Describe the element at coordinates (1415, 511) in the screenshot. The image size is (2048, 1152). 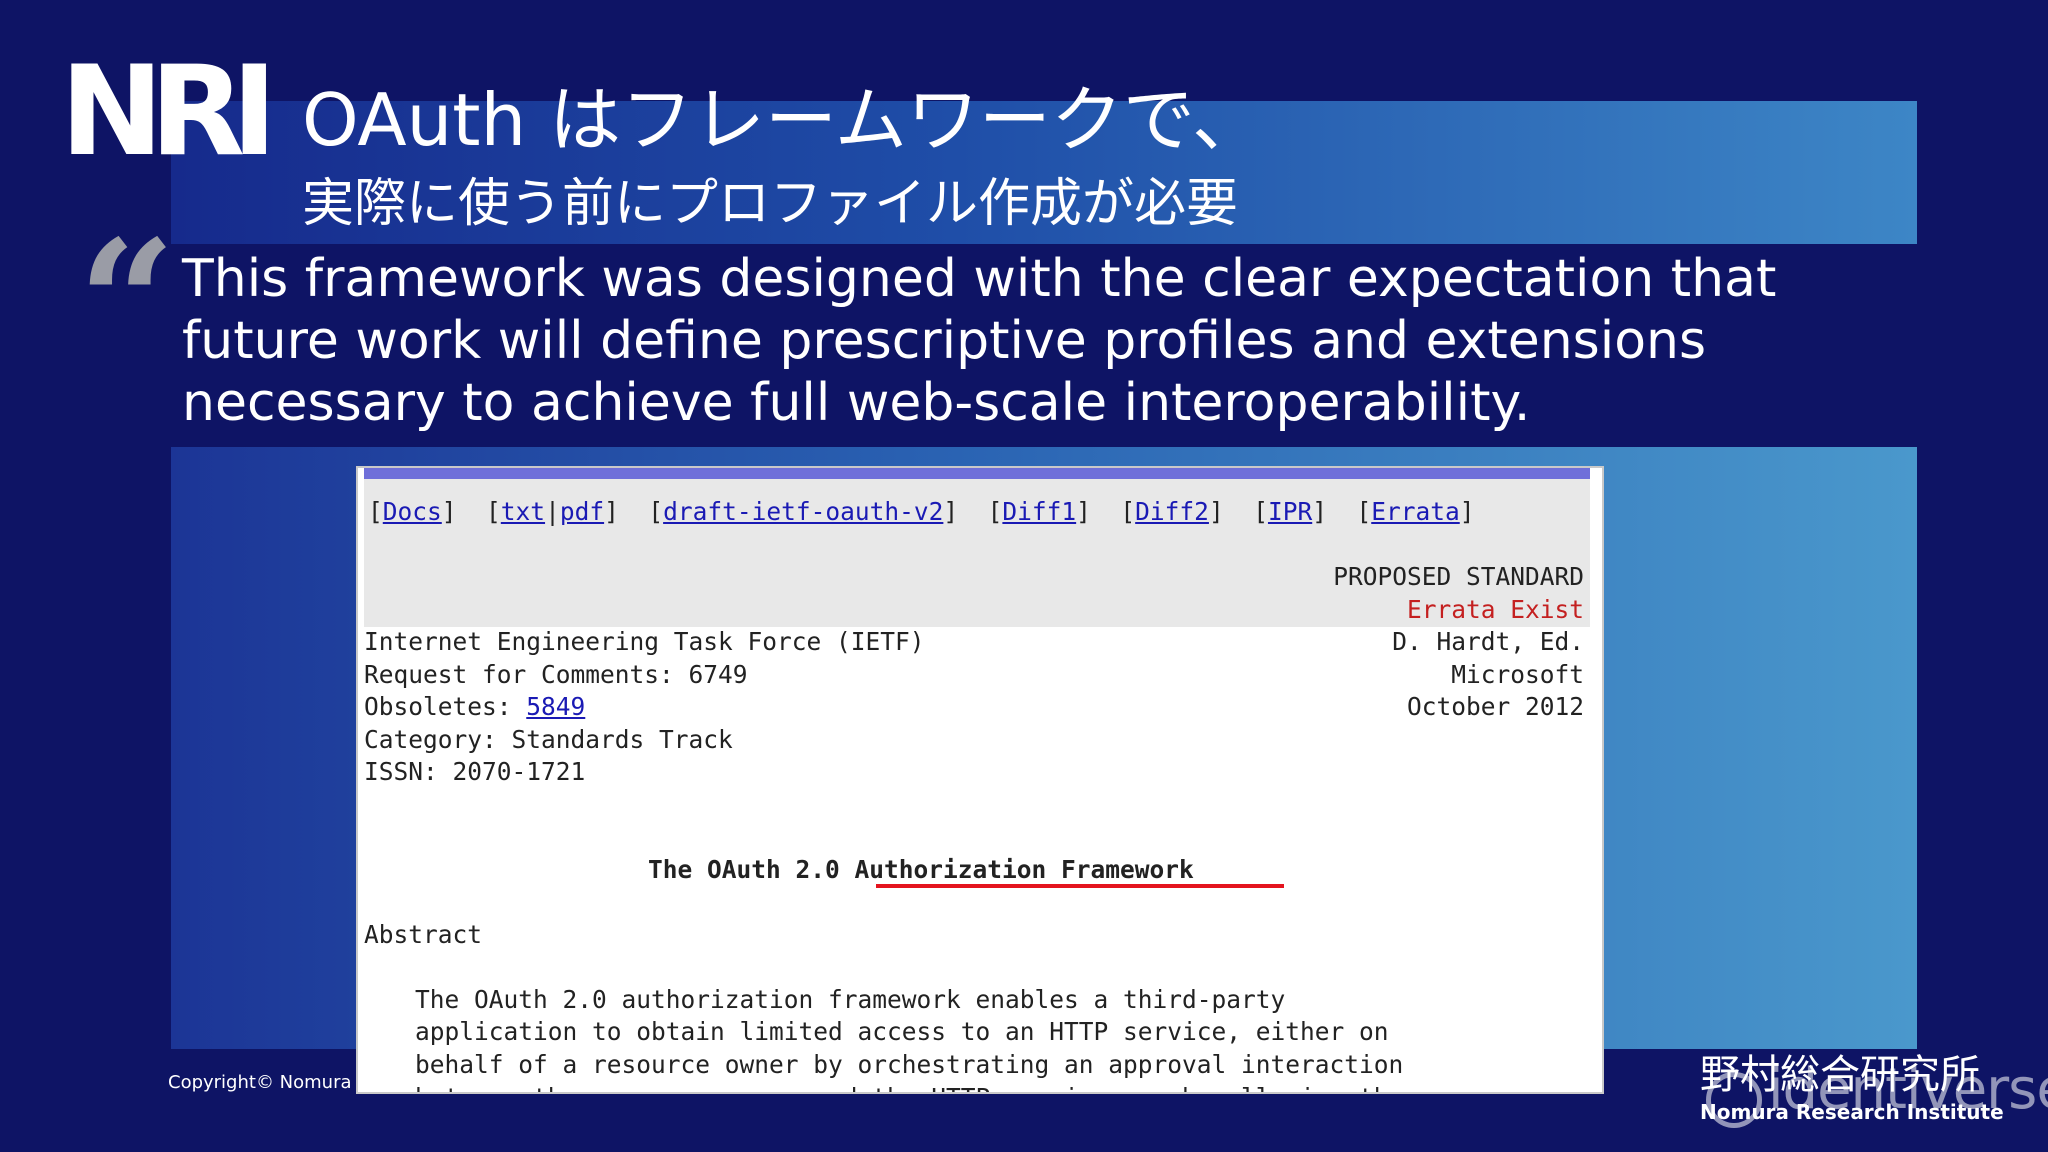
I see `errata-link: Errata` at that location.